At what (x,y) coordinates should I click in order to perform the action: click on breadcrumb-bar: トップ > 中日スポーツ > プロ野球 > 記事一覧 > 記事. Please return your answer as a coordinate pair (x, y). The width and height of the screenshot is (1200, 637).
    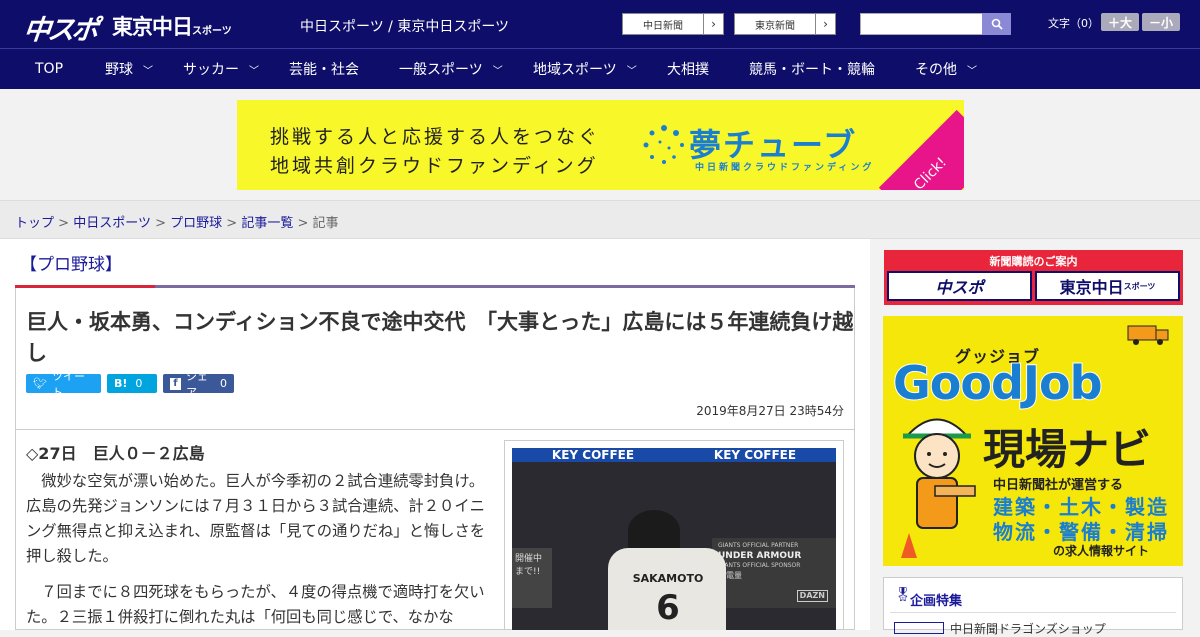
    Looking at the image, I should click on (600, 219).